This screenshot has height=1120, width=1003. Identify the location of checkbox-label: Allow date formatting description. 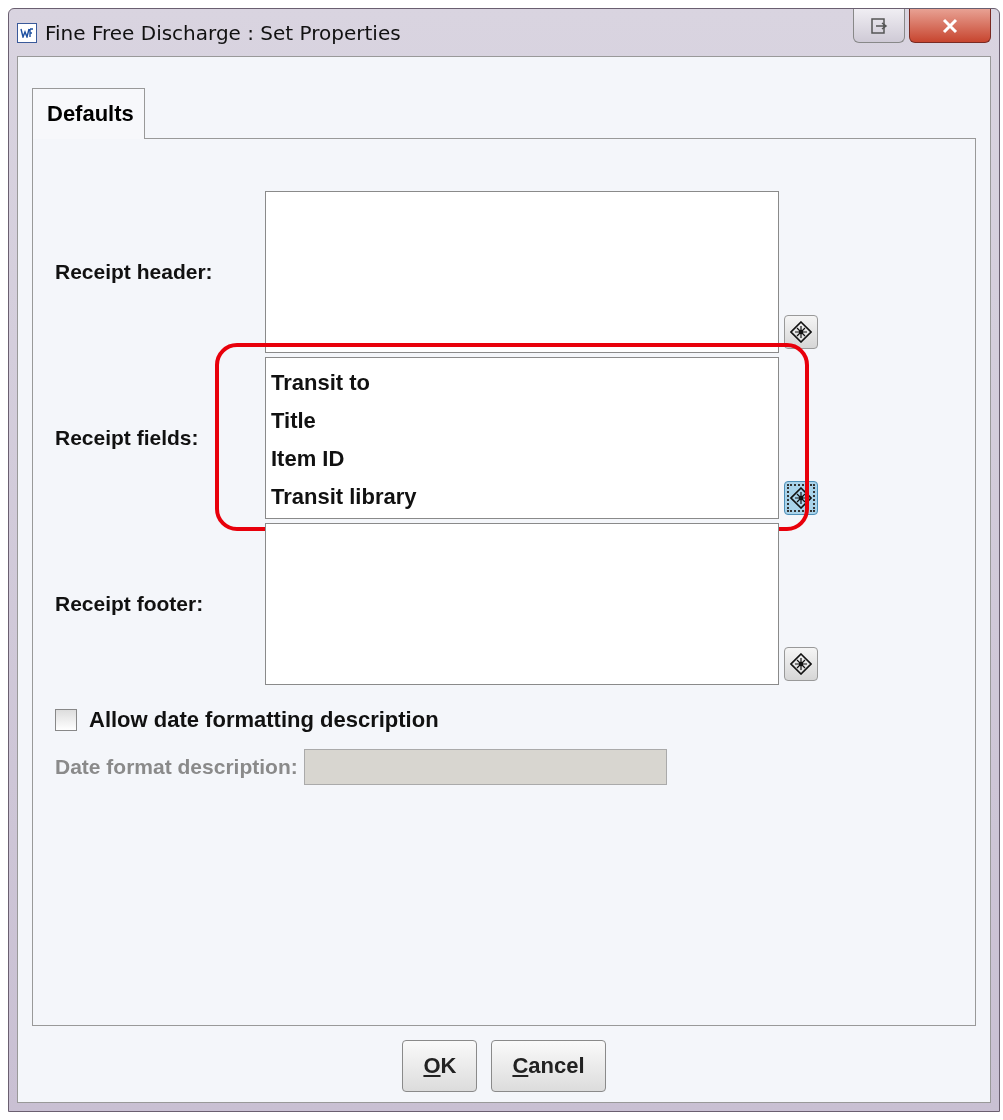
(264, 720).